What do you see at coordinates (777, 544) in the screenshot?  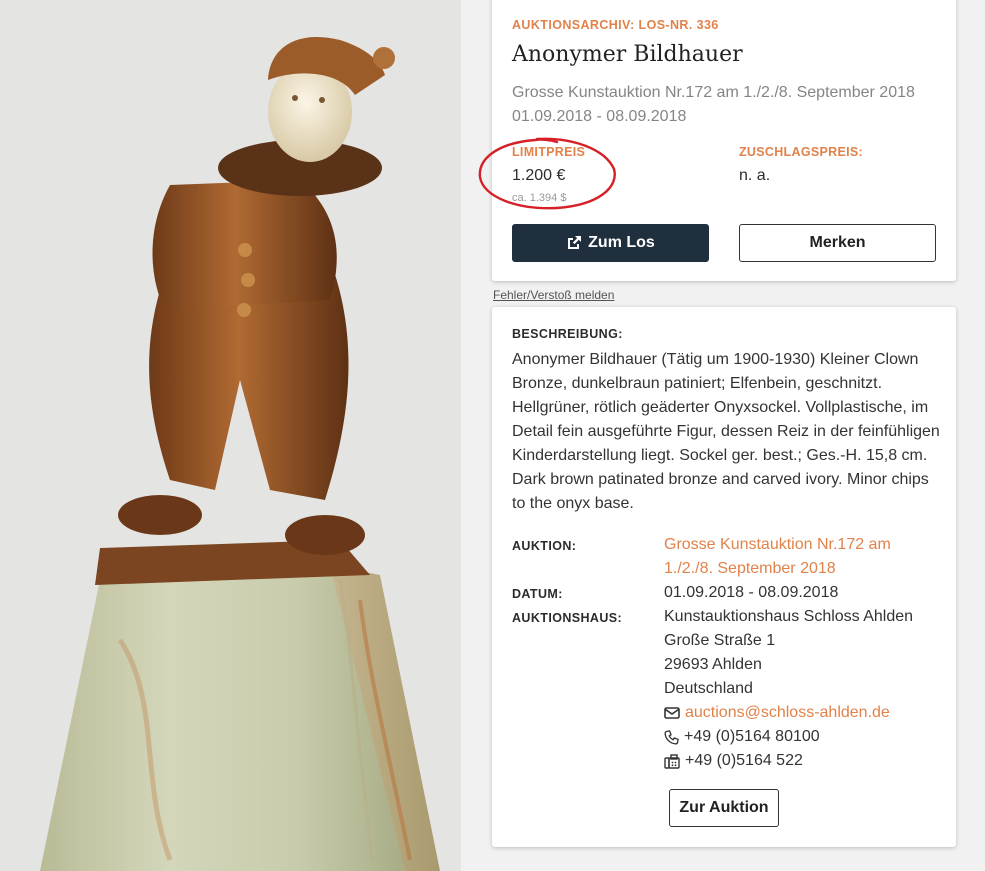 I see `auction-link-line1: Grosse Kunstauktion Nr.172 am` at bounding box center [777, 544].